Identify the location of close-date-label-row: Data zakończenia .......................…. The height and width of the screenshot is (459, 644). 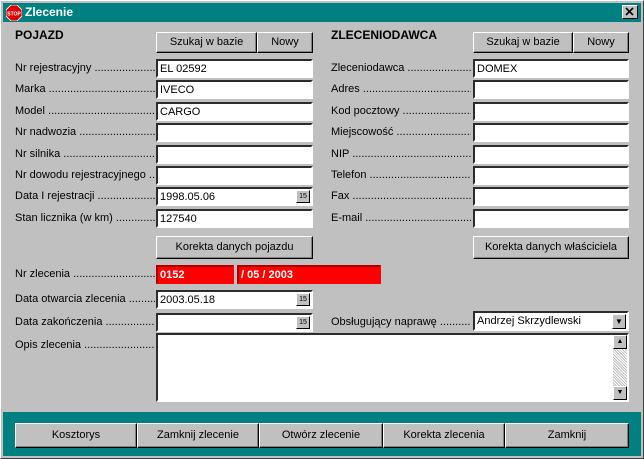
(85, 322).